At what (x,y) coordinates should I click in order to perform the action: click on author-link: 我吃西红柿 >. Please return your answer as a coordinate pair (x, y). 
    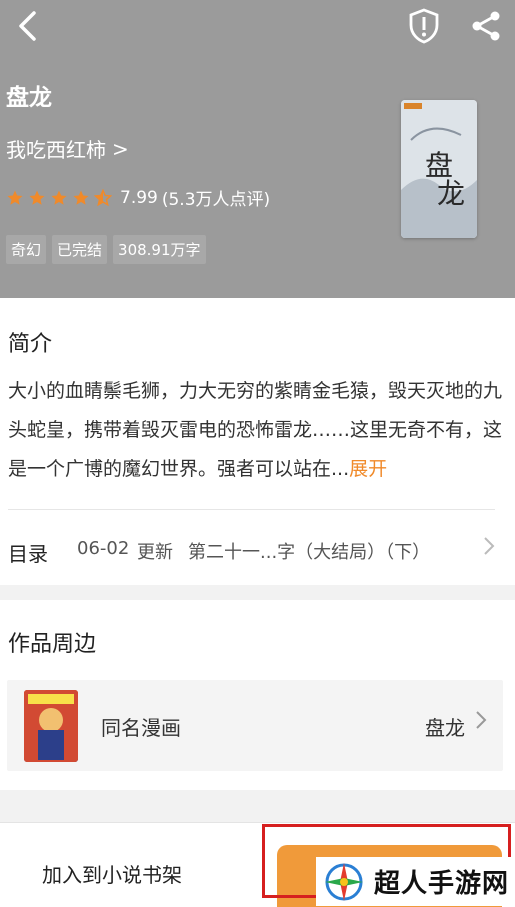
    Looking at the image, I should click on (67, 148).